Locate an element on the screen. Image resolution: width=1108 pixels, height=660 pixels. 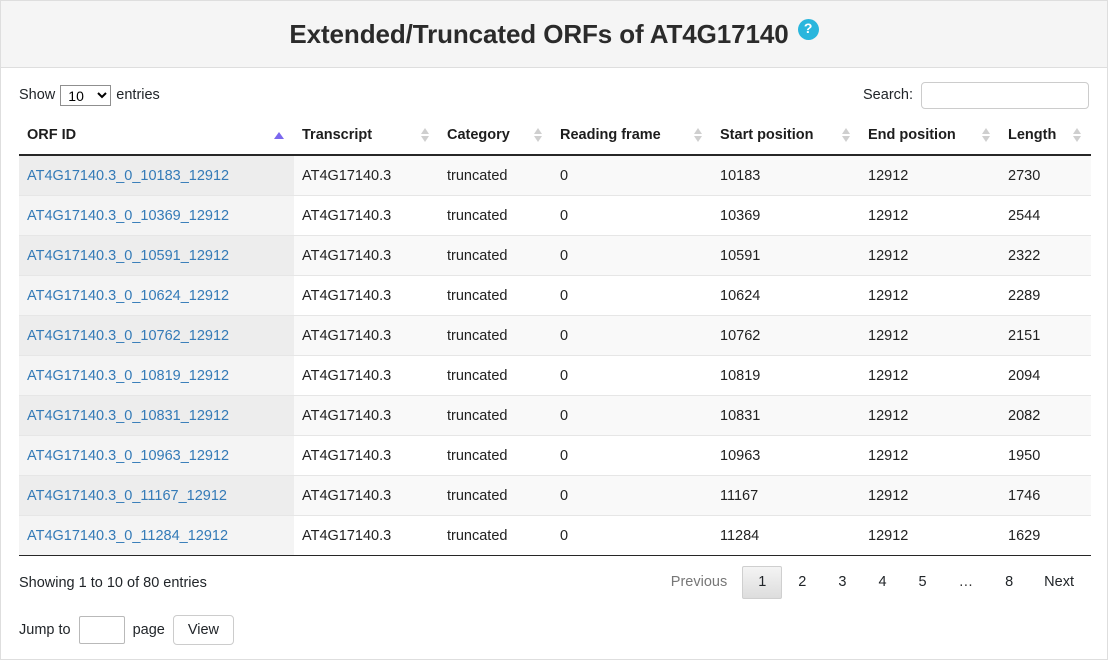
column-header-length: Length is located at coordinates (1045, 137).